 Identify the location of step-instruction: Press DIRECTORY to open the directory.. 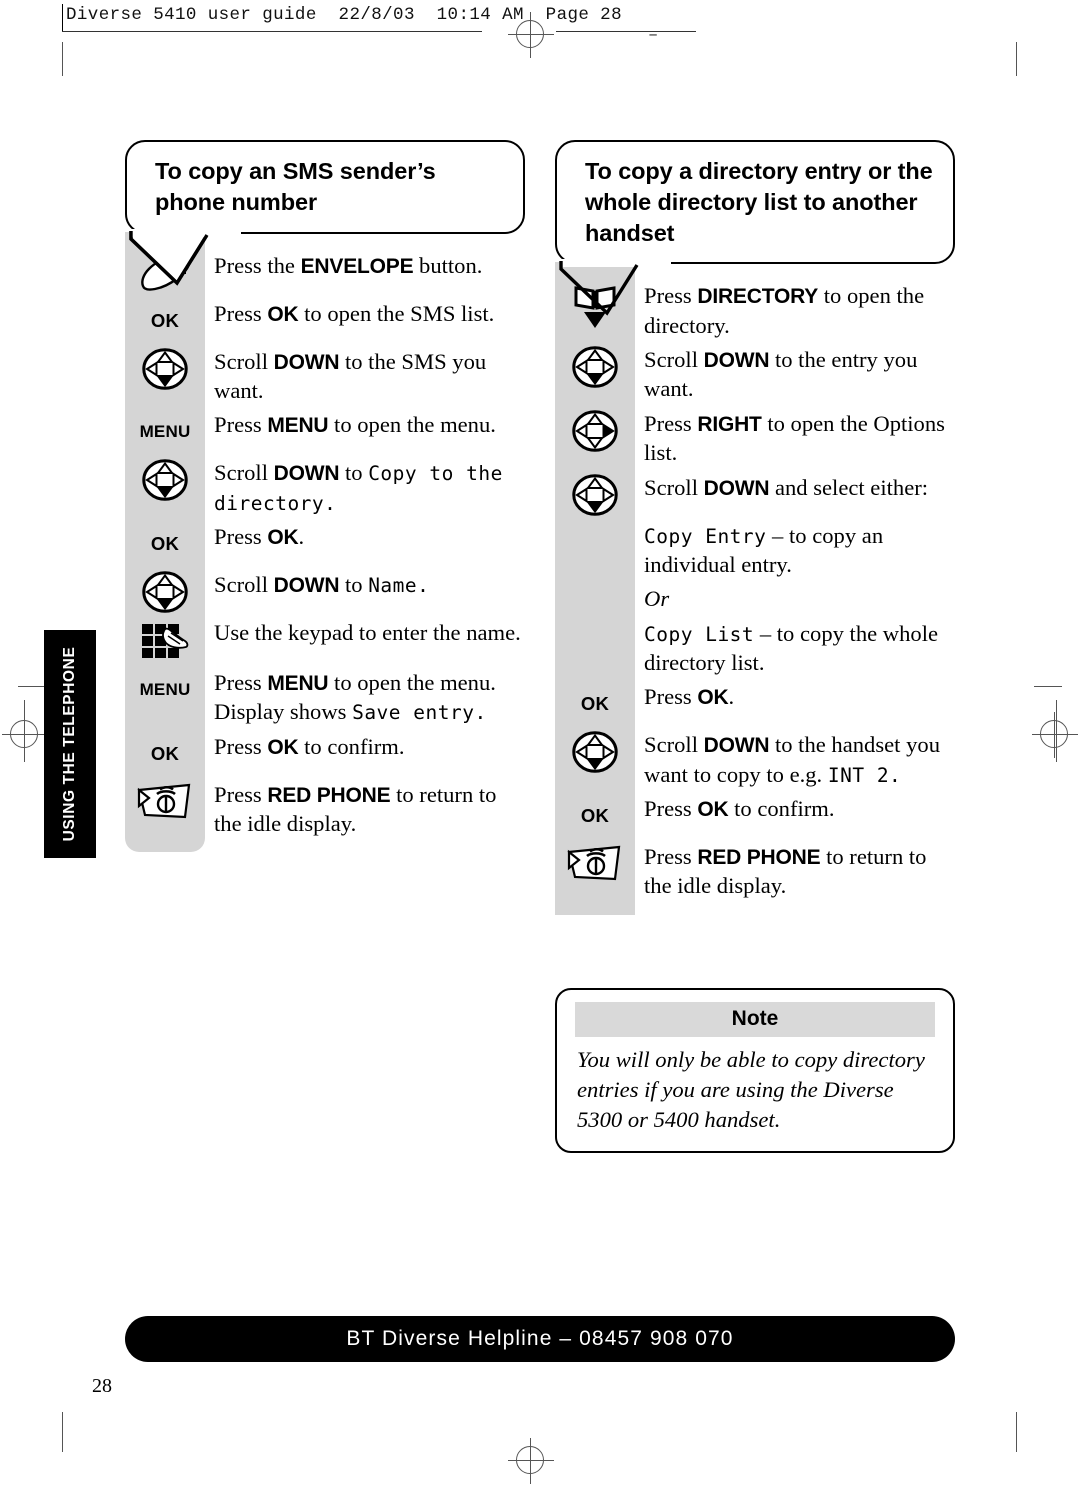
(795, 310).